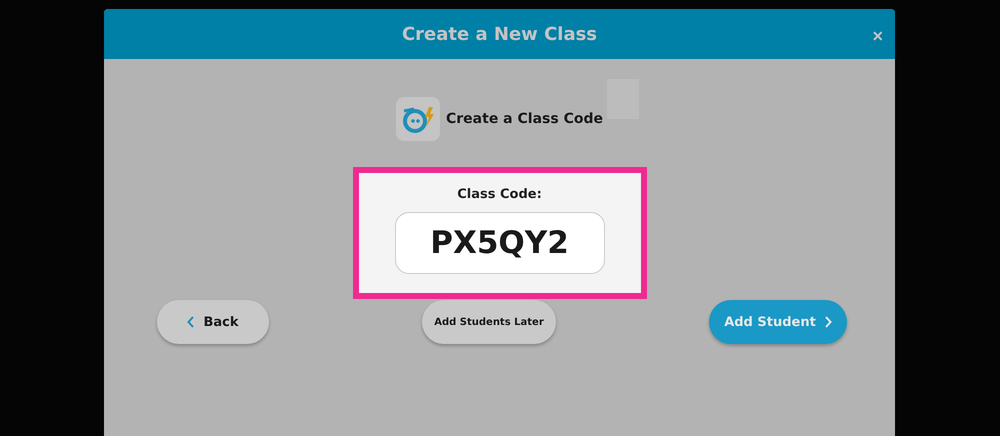 This screenshot has width=1000, height=436. I want to click on chevron-right-icon, so click(828, 322).